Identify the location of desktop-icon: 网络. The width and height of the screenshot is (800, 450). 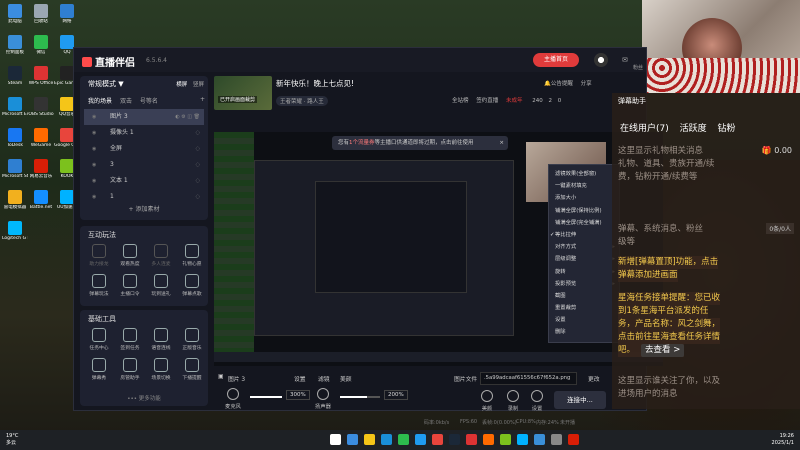
(67, 17).